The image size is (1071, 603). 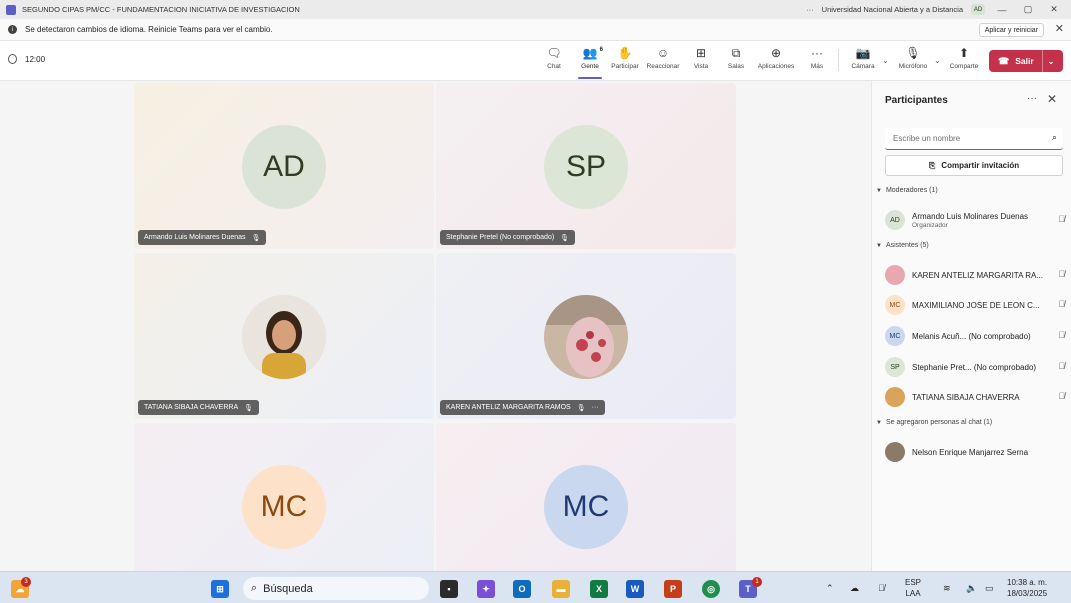 I want to click on tile-more-icon: ···, so click(x=595, y=407).